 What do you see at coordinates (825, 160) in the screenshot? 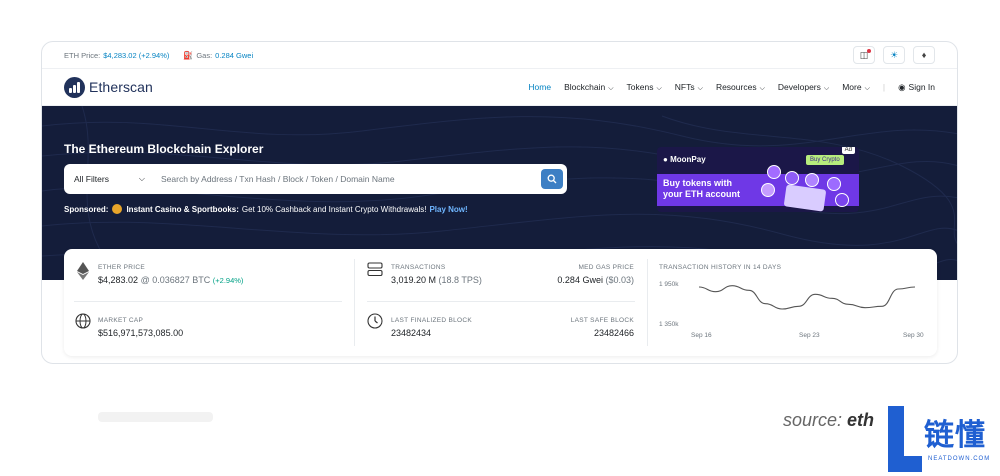
I see `ad-buy-crypto-button: Buy Crypto` at bounding box center [825, 160].